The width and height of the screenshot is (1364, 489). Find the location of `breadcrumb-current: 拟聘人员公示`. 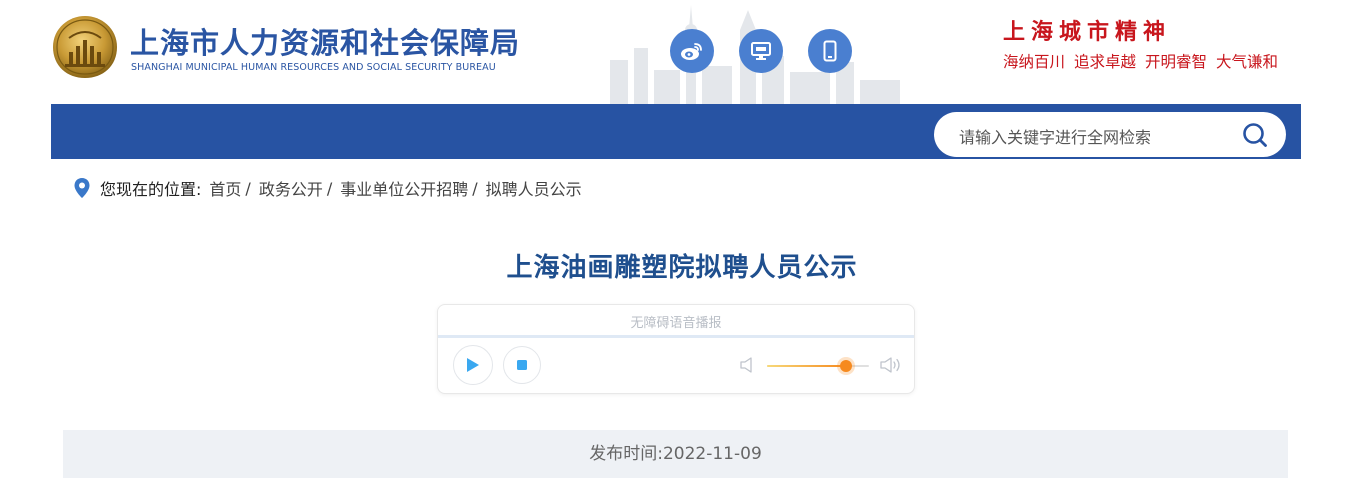

breadcrumb-current: 拟聘人员公示 is located at coordinates (534, 188).